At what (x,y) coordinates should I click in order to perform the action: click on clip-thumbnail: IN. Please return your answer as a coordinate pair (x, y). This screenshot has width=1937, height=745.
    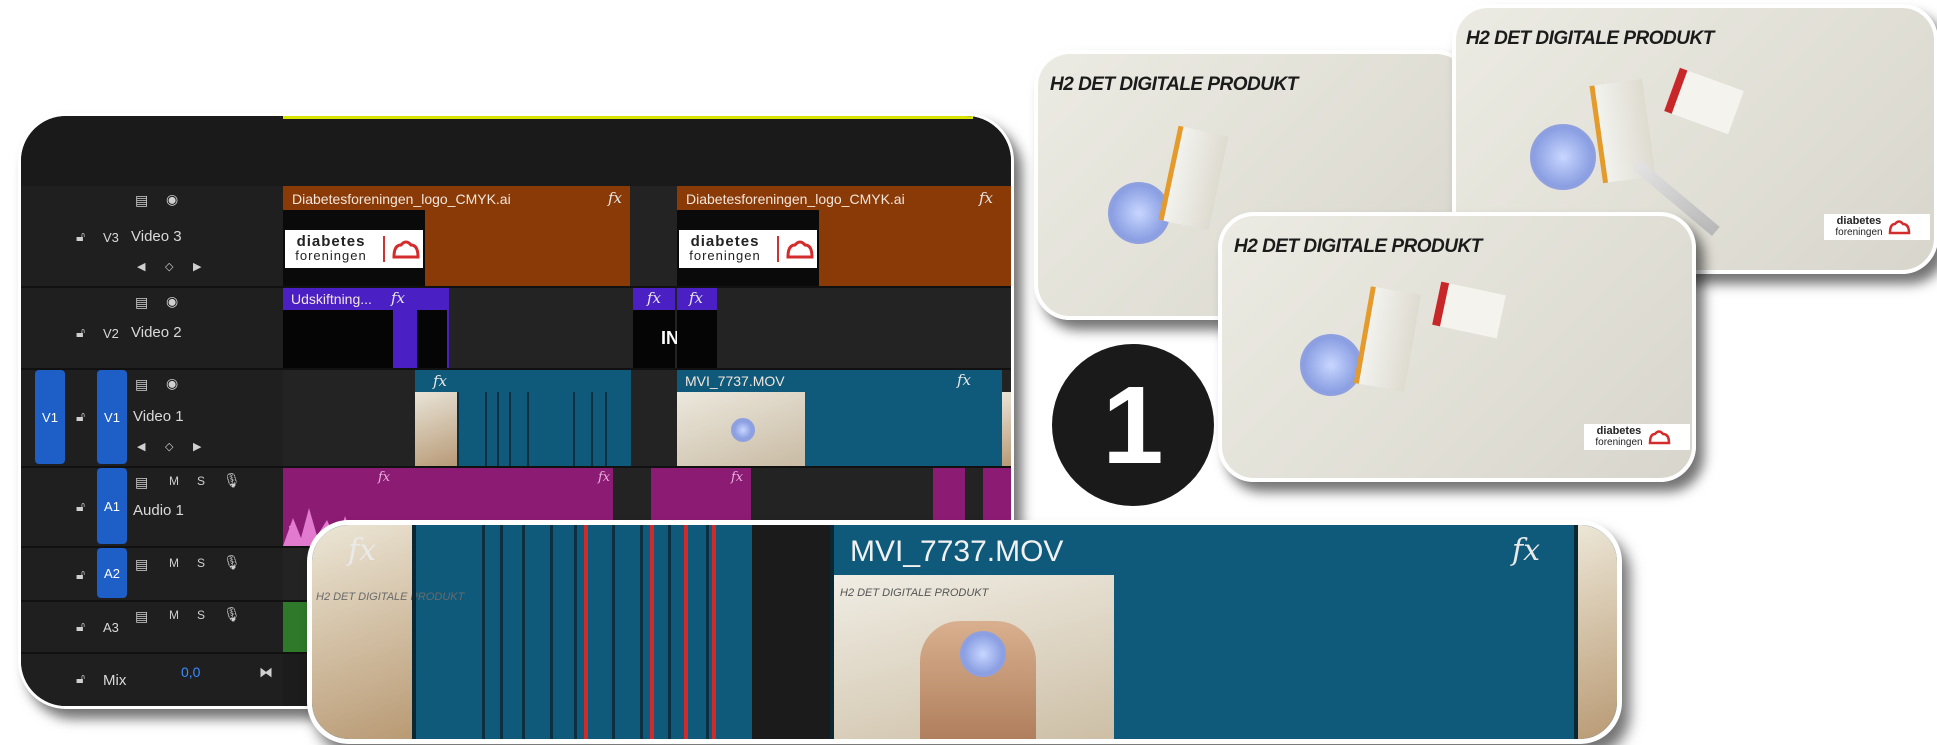
    Looking at the image, I should click on (656, 339).